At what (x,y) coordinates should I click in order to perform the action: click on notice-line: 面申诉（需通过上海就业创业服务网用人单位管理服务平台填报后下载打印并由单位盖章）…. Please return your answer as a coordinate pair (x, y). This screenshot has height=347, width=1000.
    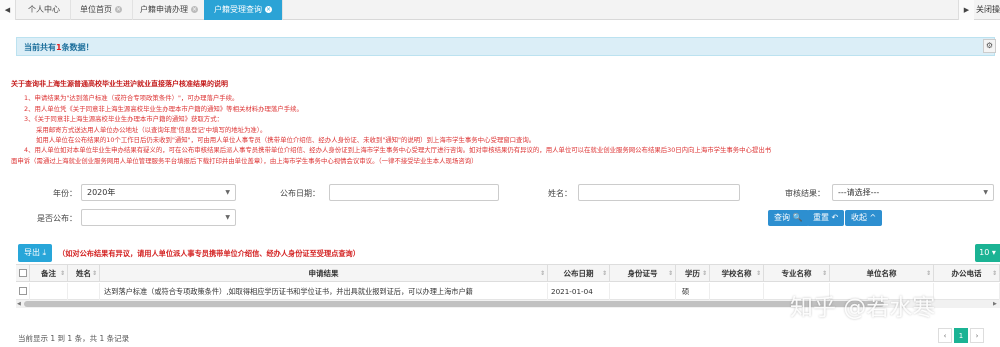
    Looking at the image, I should click on (244, 160).